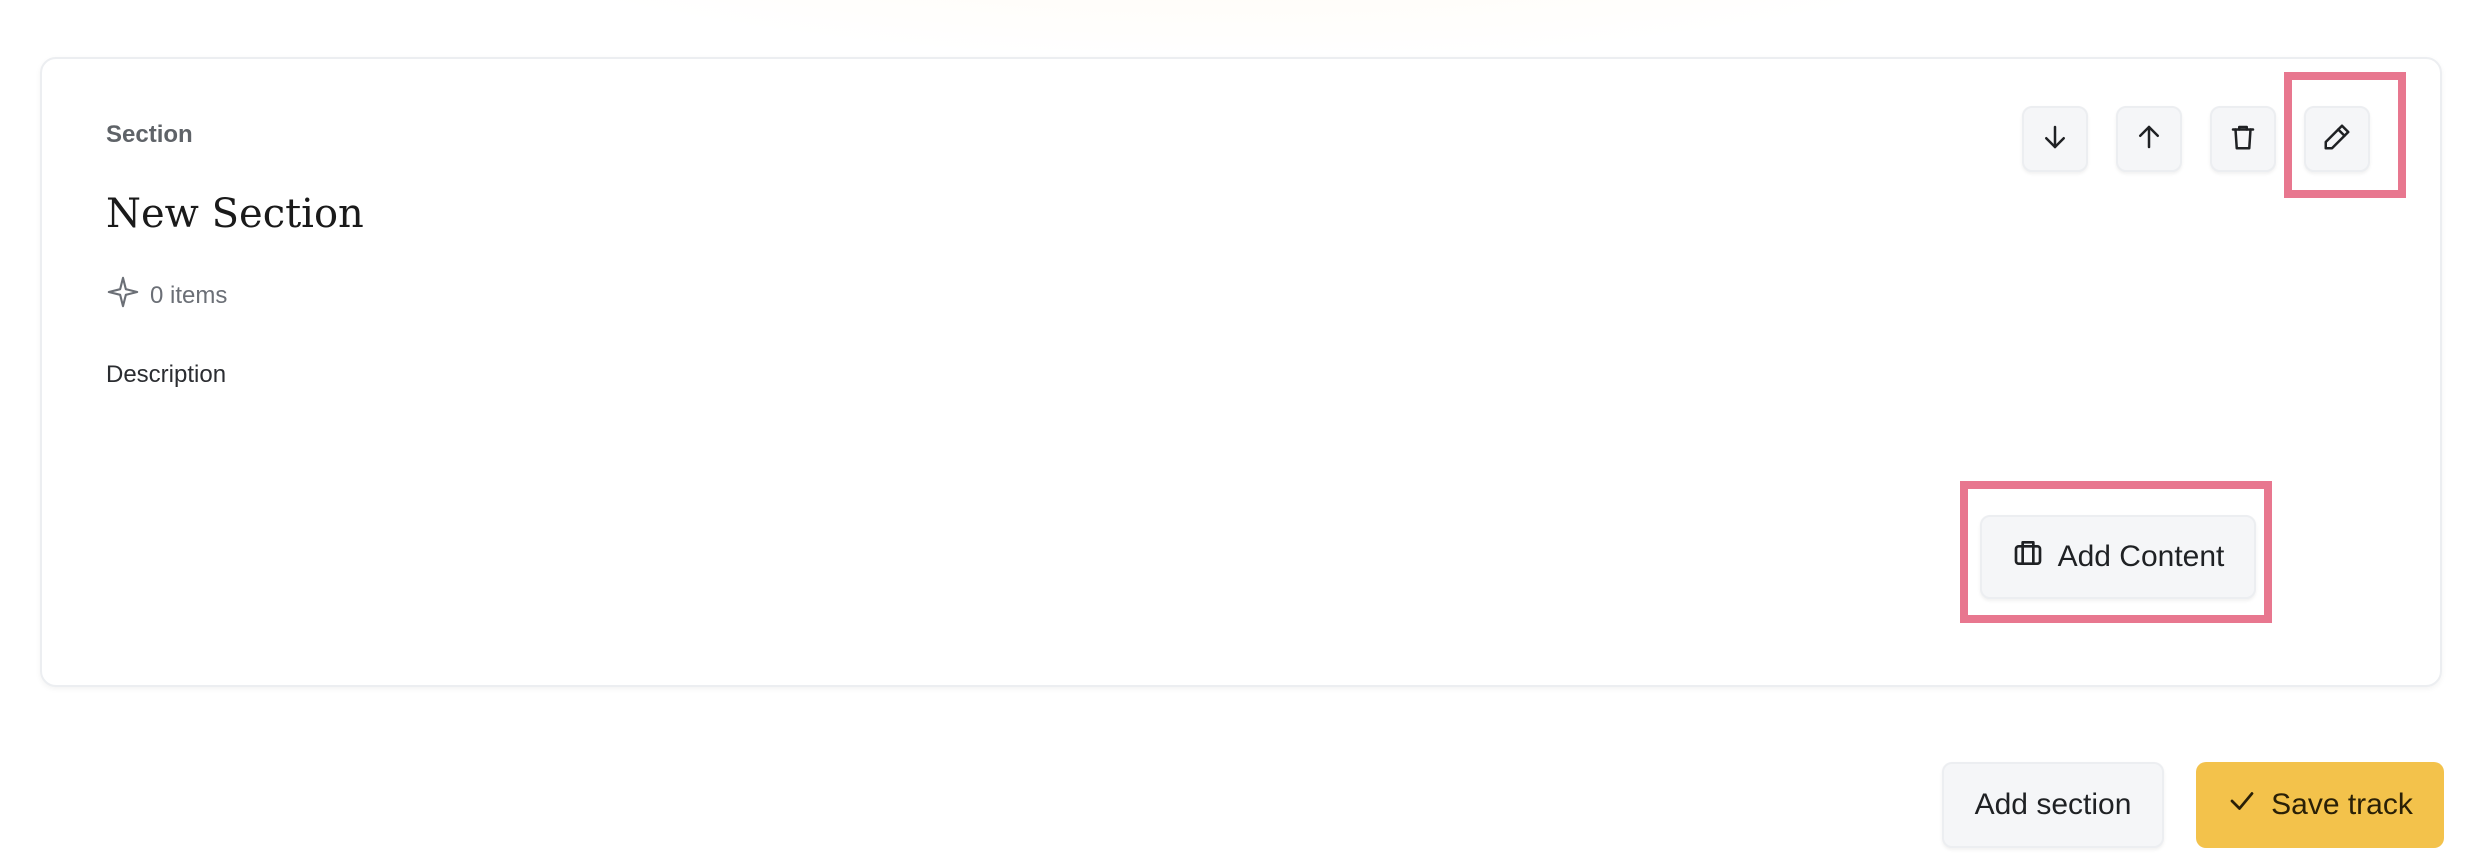  What do you see at coordinates (2242, 805) in the screenshot?
I see `check-icon` at bounding box center [2242, 805].